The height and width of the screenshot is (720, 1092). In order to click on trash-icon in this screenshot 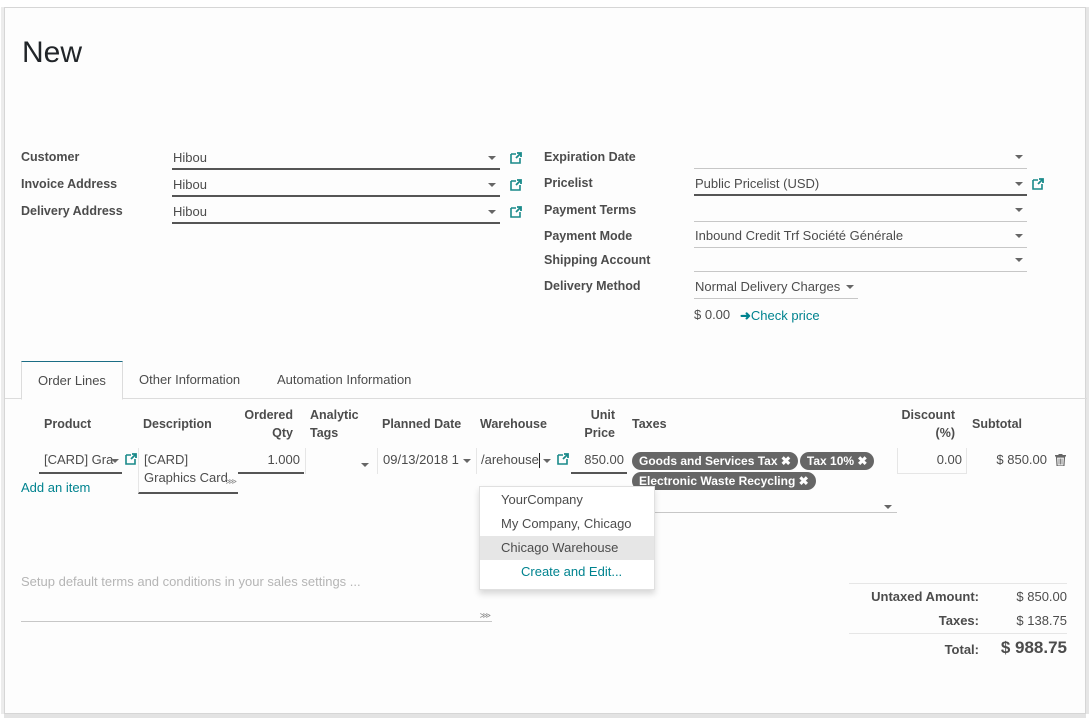, I will do `click(1060, 461)`.